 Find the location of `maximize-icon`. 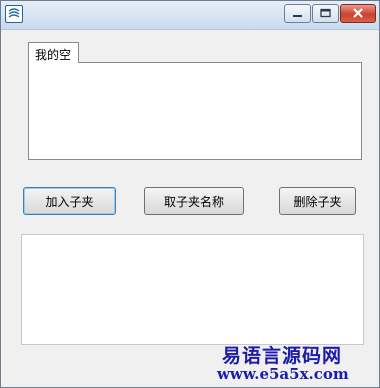

maximize-icon is located at coordinates (325, 13).